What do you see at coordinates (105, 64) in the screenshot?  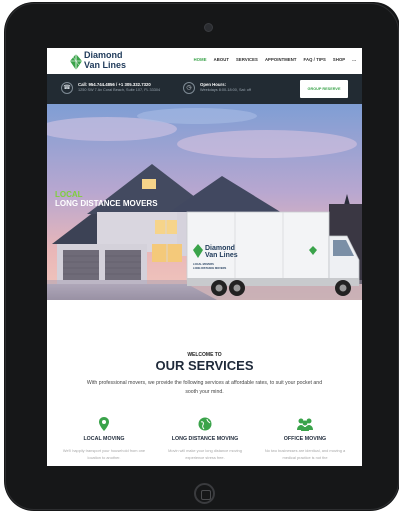 I see `logo-line2: Van Lines` at bounding box center [105, 64].